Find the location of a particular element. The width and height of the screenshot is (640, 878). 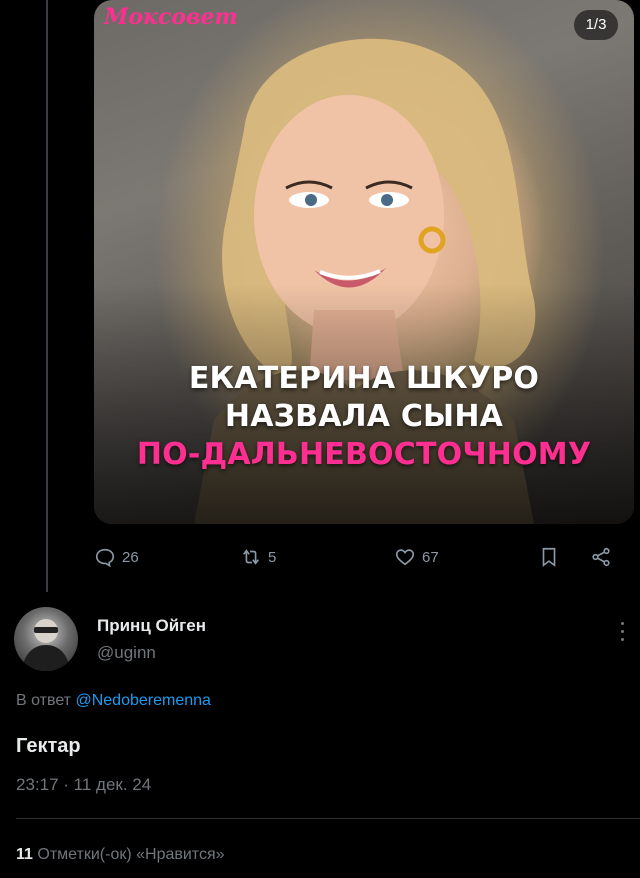

repost-count: 5 is located at coordinates (272, 557).